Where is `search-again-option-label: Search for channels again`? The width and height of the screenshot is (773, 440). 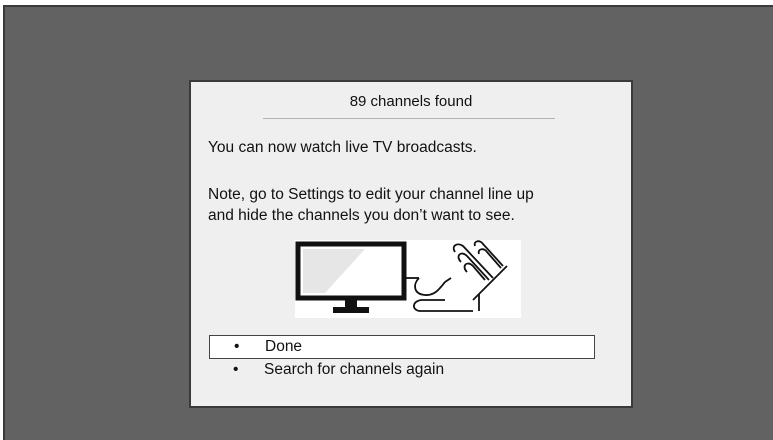 search-again-option-label: Search for channels again is located at coordinates (354, 369).